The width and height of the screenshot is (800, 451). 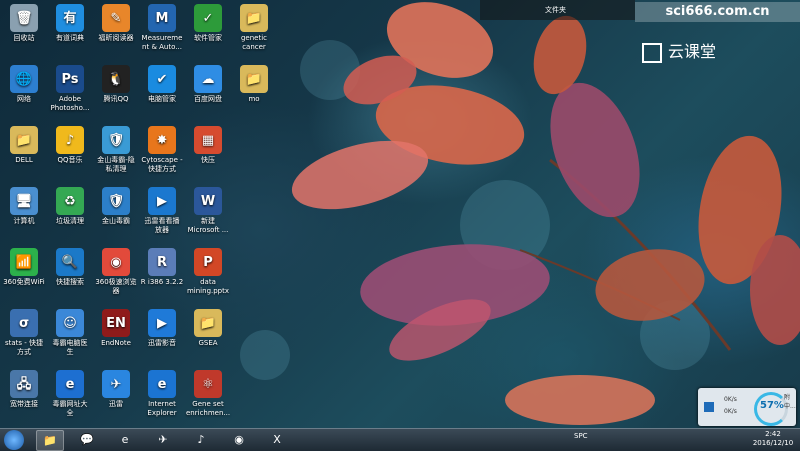 I want to click on desktop-icon: ✔ 电脑管家, so click(x=162, y=84).